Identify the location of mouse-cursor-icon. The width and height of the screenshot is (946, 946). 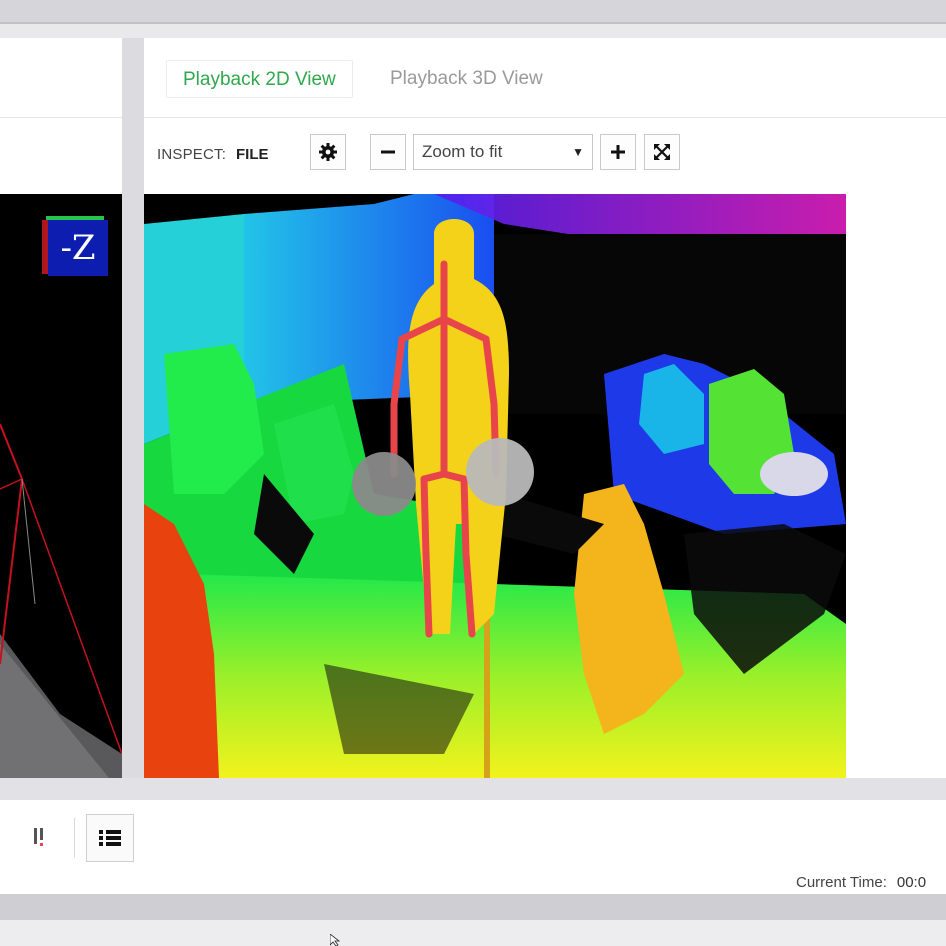
(335, 940).